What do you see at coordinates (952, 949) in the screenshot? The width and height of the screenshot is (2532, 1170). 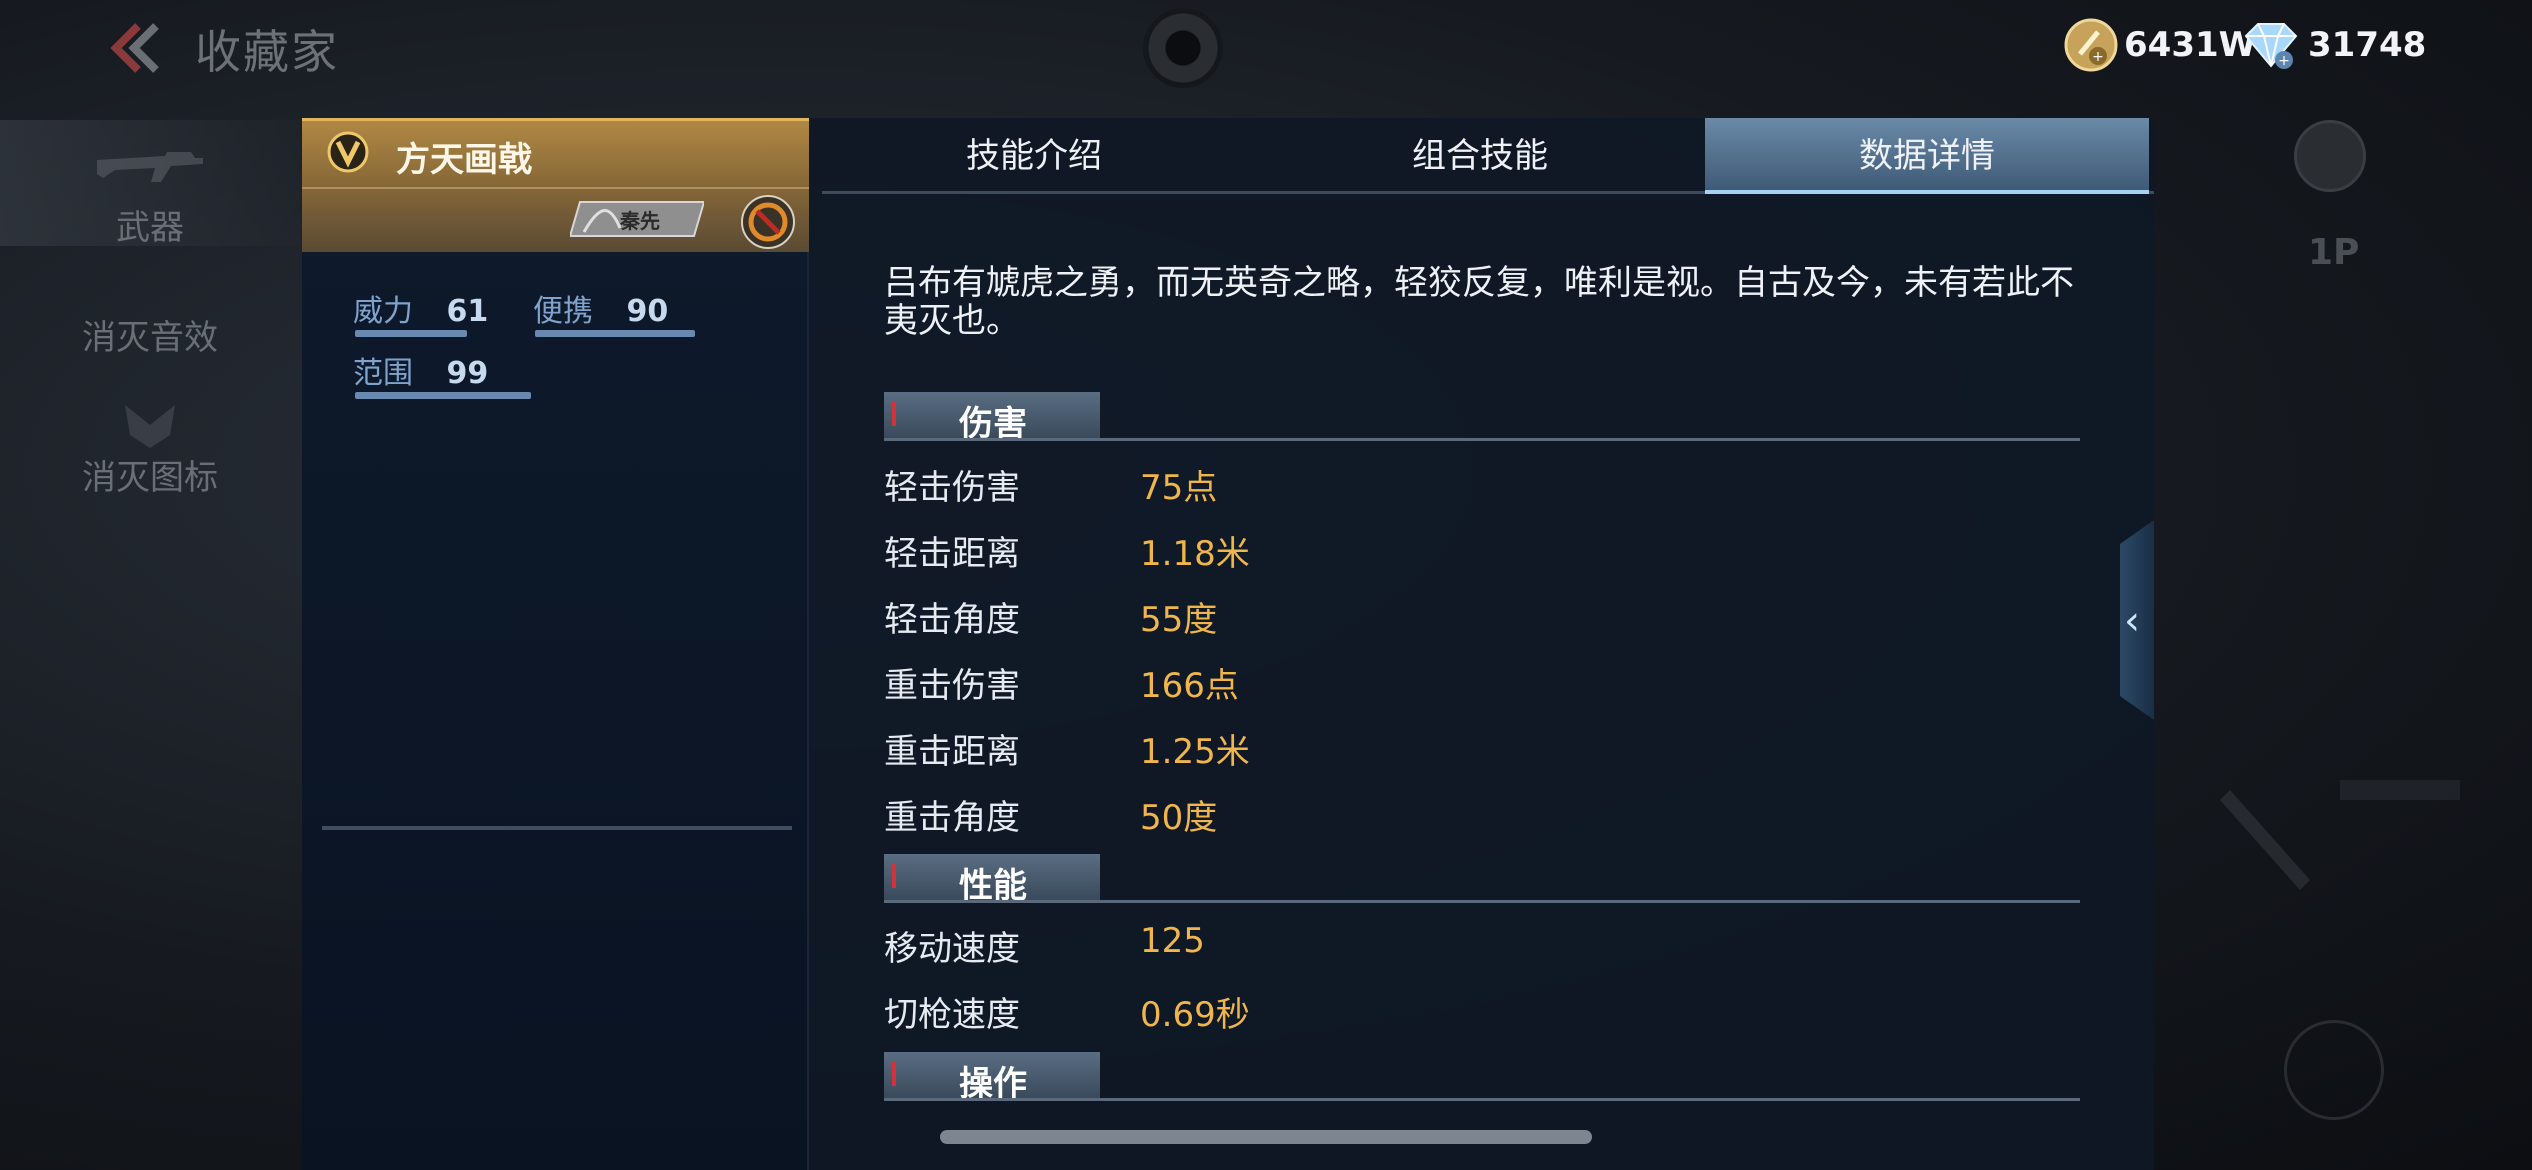 I see `row-key: 移动速度` at bounding box center [952, 949].